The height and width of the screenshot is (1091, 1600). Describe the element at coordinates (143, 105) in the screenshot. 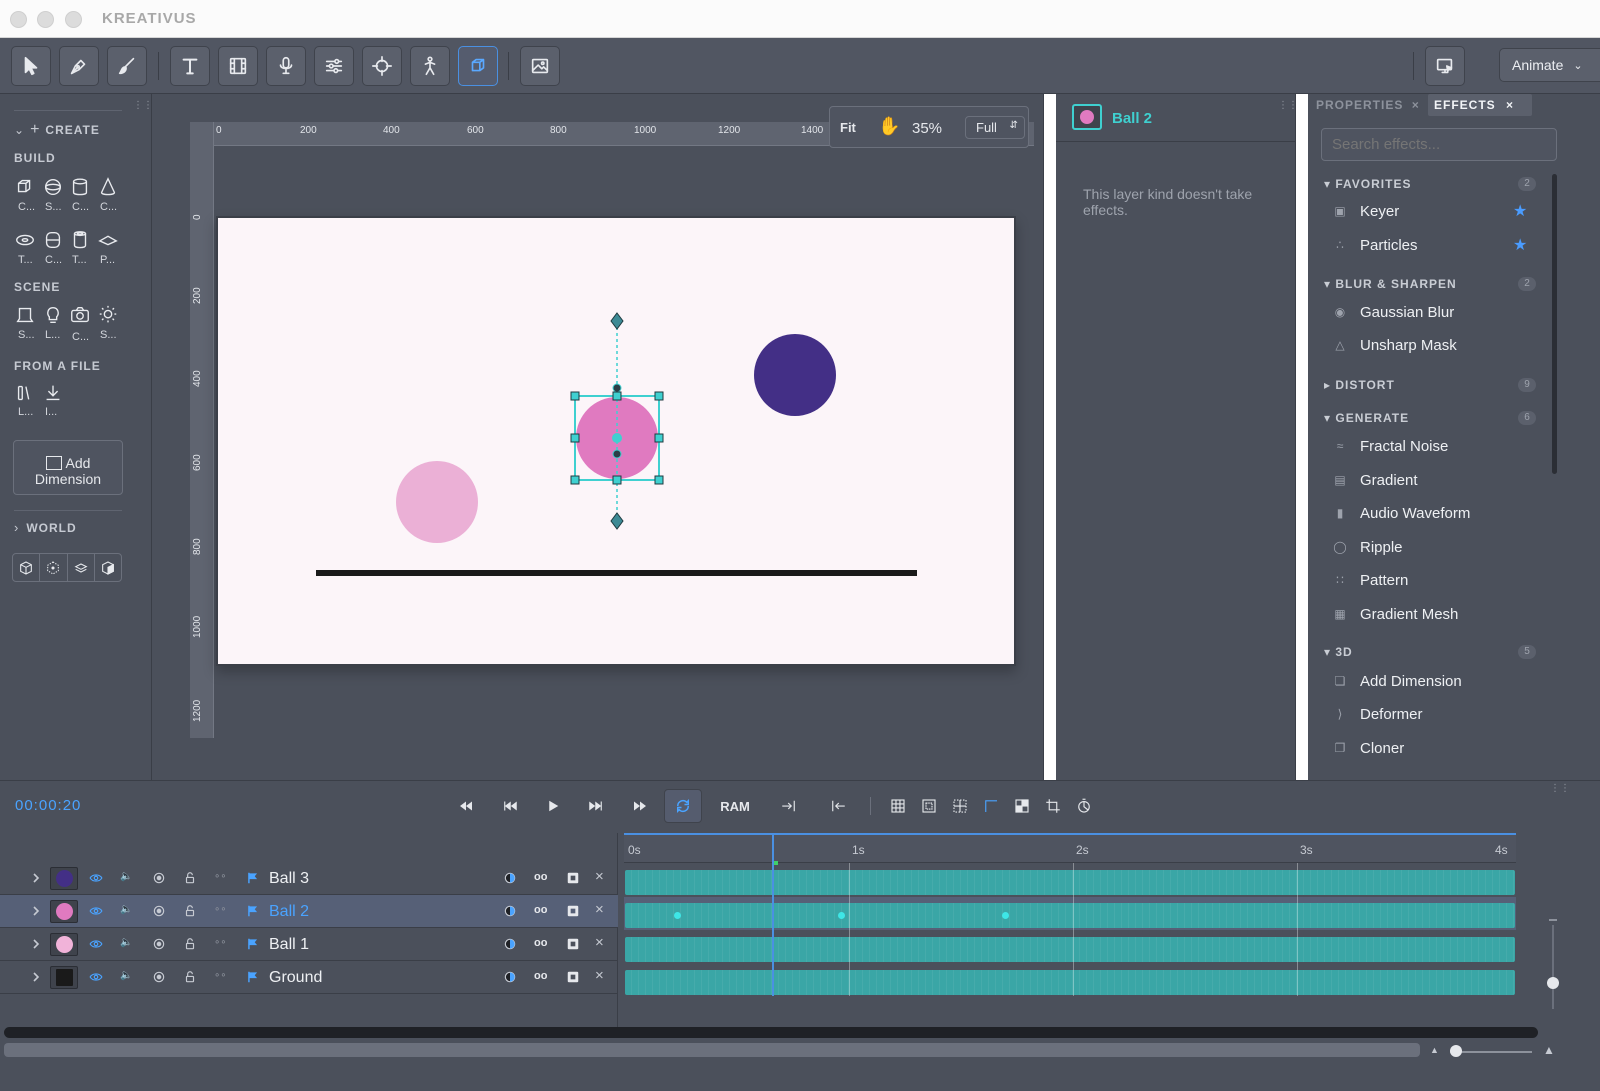

I see `panel-grip-icon: ⋮⋮` at that location.